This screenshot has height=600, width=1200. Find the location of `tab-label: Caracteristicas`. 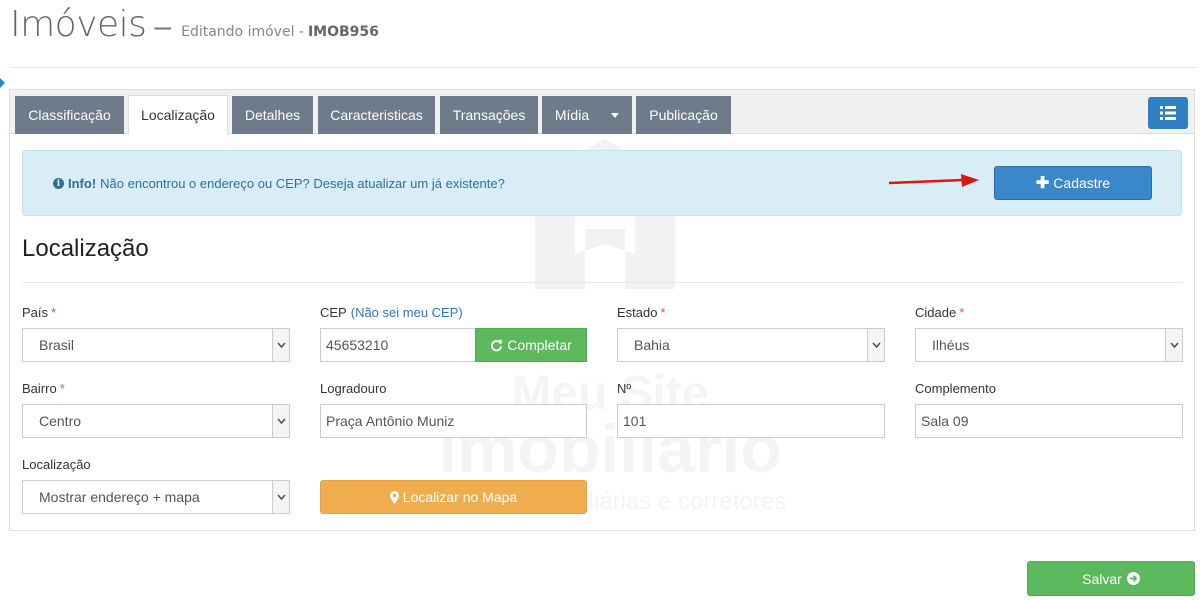

tab-label: Caracteristicas is located at coordinates (376, 115).